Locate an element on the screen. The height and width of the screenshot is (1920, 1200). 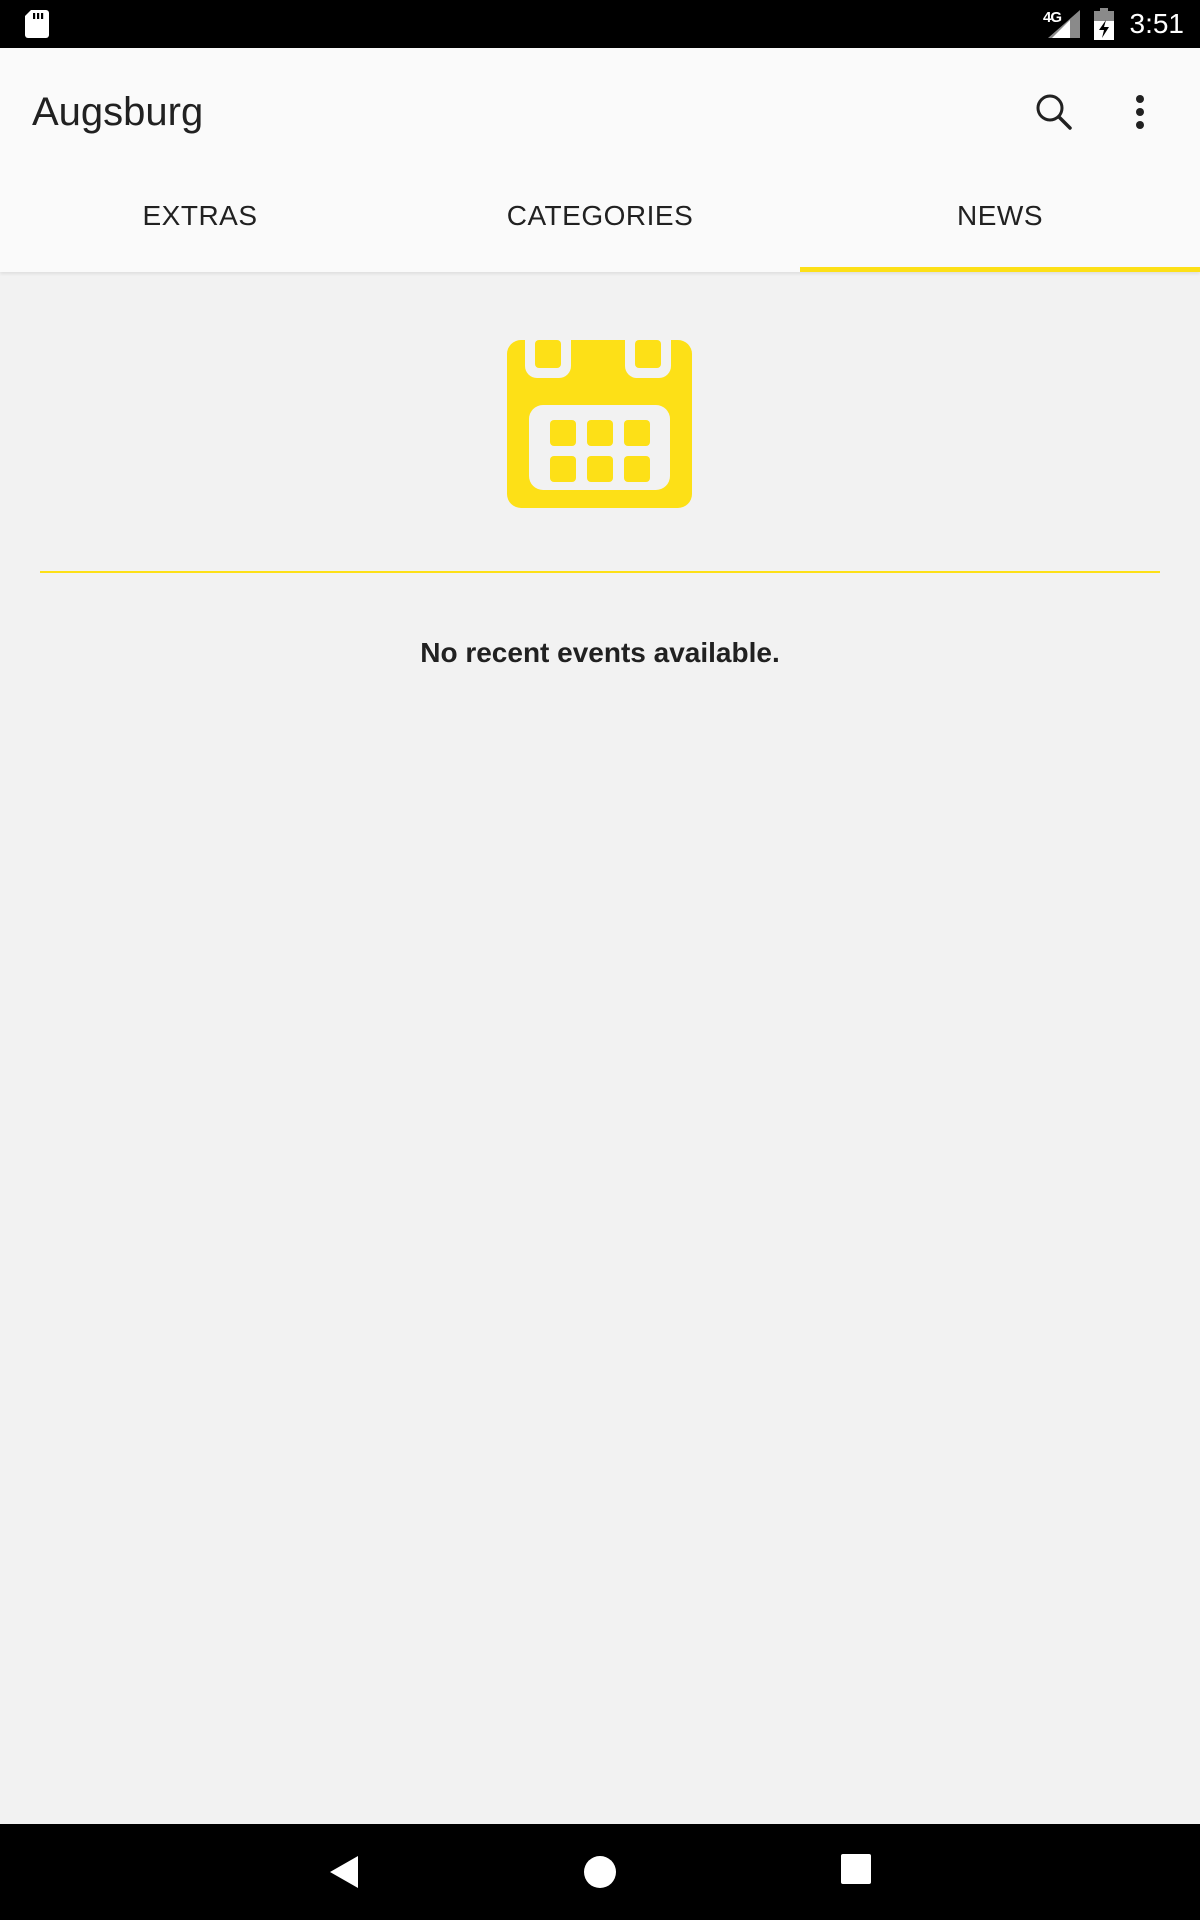
tab-categories: CATEGORIES is located at coordinates (600, 216).